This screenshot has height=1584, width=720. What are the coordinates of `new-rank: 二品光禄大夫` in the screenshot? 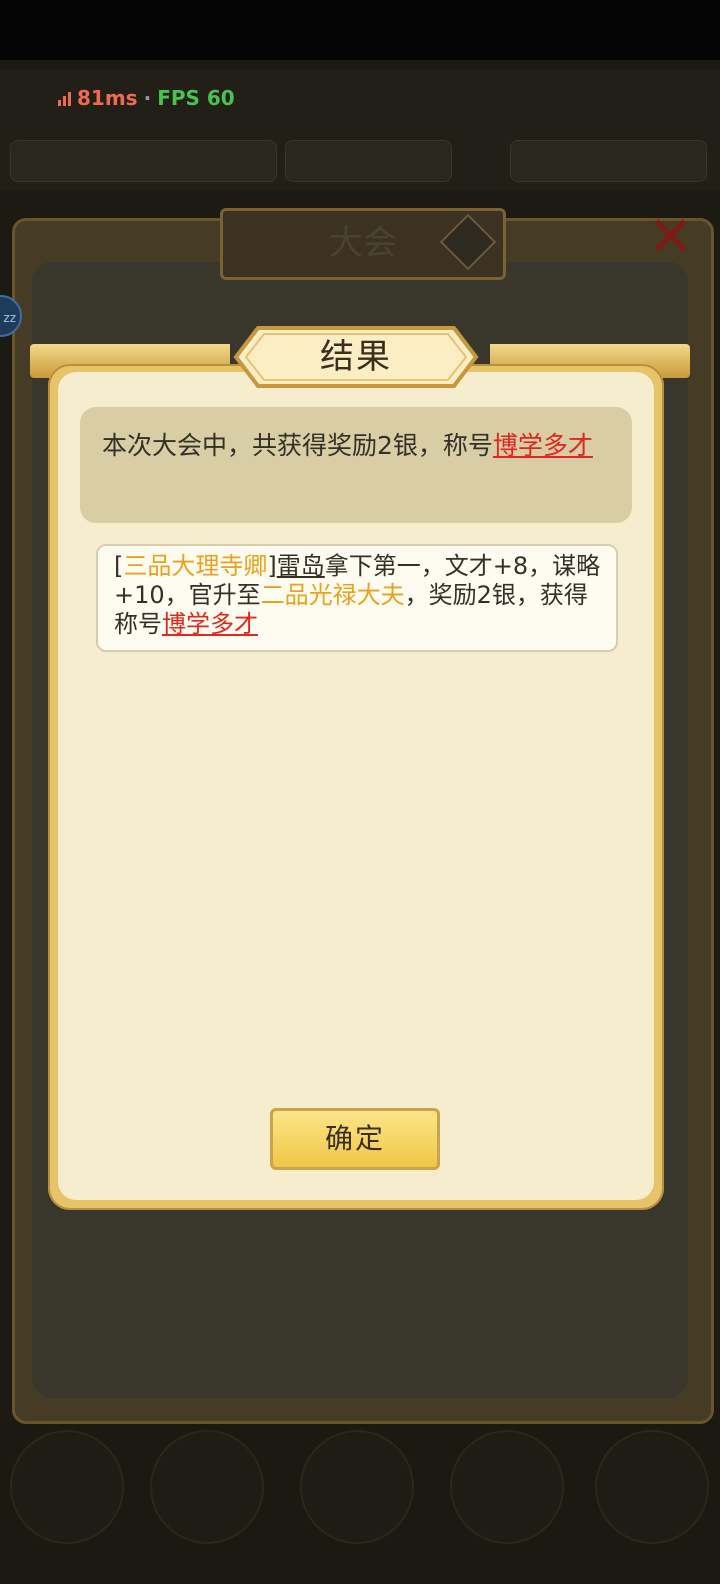 It's located at (332, 595).